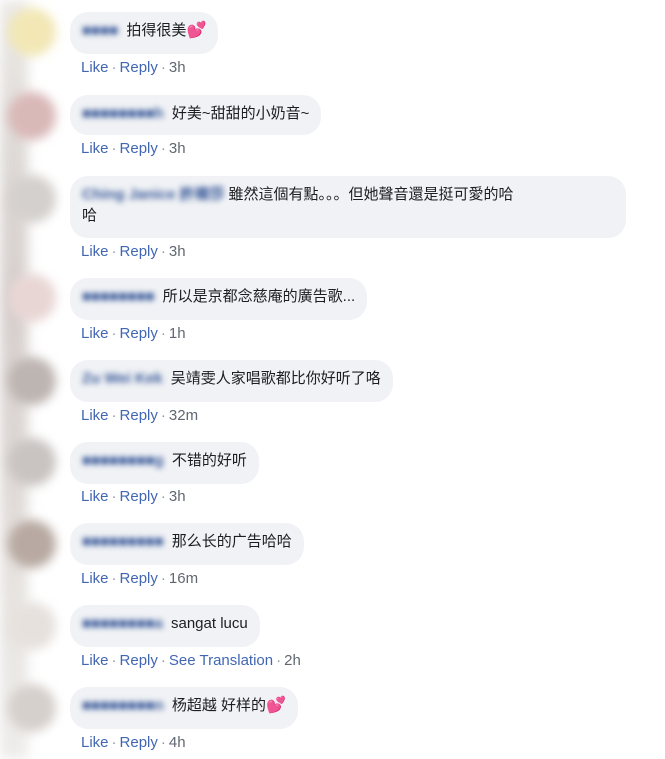 This screenshot has height=759, width=665. Describe the element at coordinates (209, 460) in the screenshot. I see `comment-text: 不错的好听` at that location.